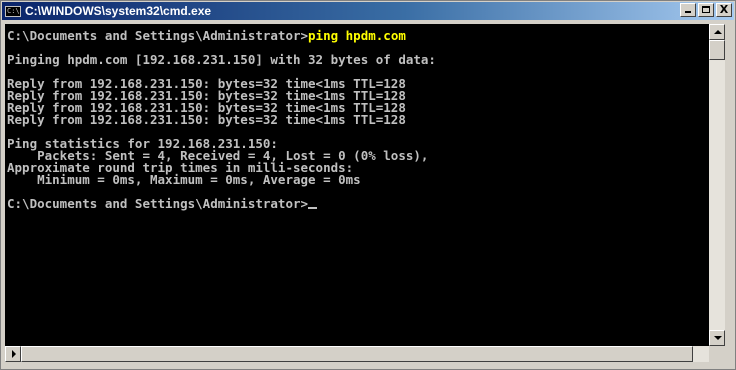  Describe the element at coordinates (358, 203) in the screenshot. I see `console-line: C:\Documents and Settings\Administrator>` at that location.